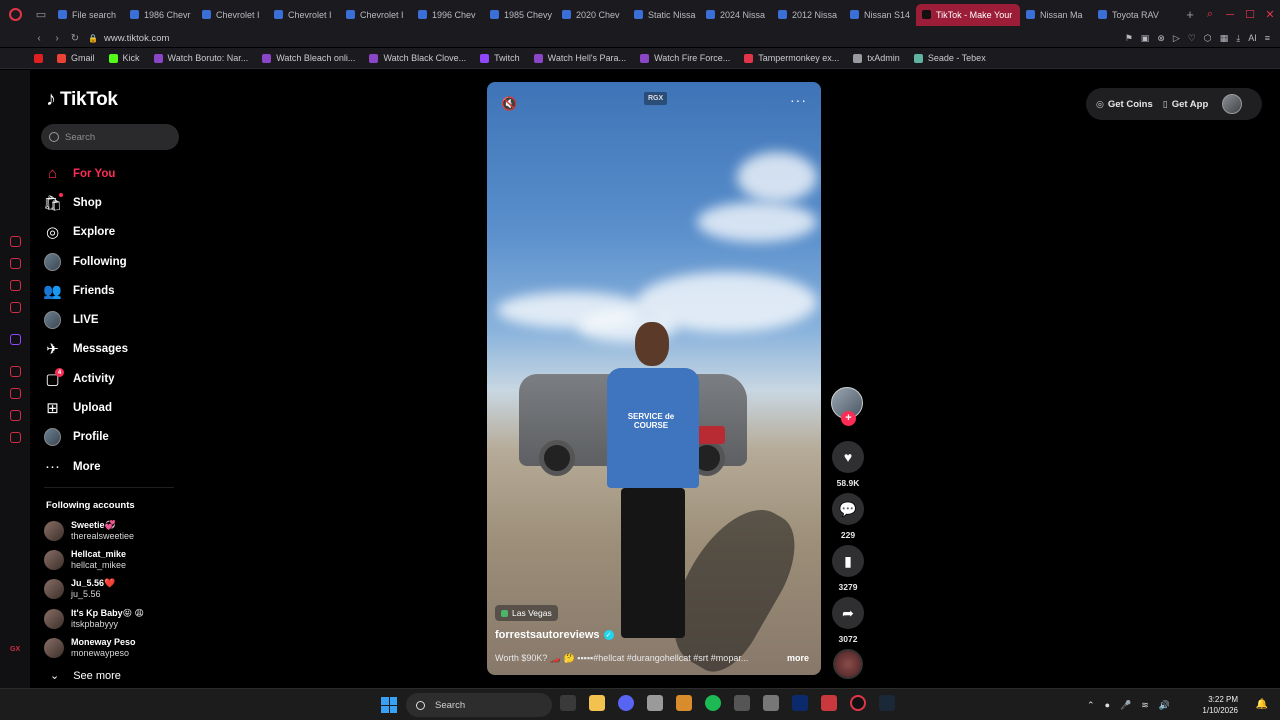  I want to click on aria-ai-button: AI, so click(1252, 38).